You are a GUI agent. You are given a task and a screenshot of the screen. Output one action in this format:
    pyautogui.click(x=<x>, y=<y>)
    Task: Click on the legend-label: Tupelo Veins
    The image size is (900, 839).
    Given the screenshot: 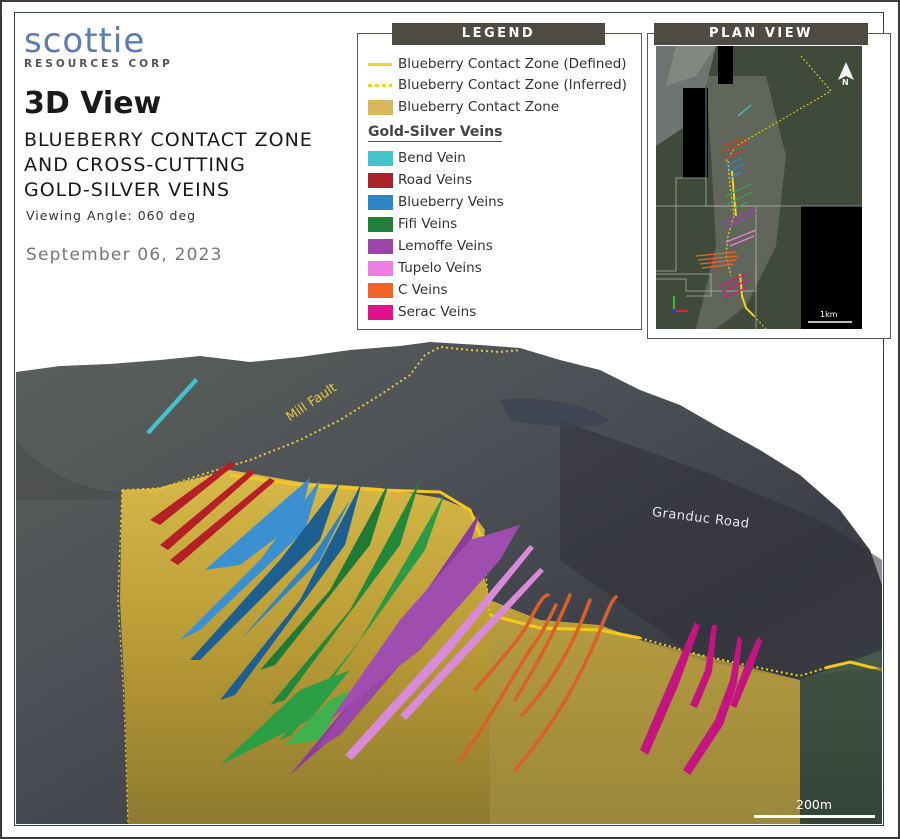 What is the action you would take?
    pyautogui.click(x=440, y=268)
    